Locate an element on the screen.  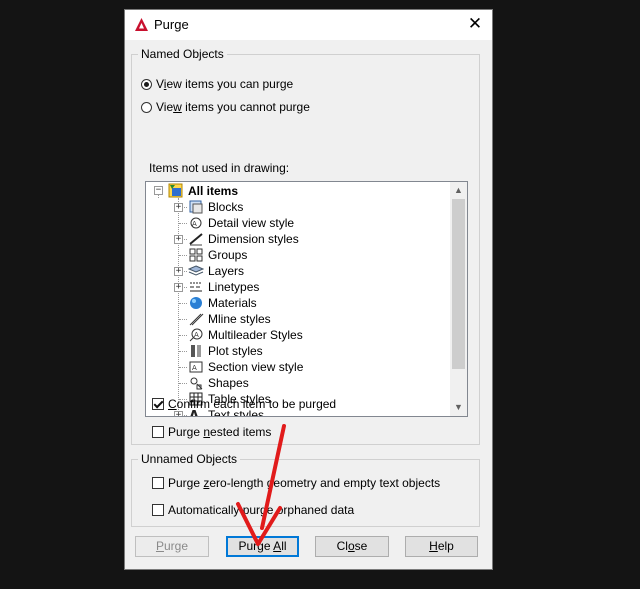
tree-item-label: Blocks is located at coordinates (226, 207).